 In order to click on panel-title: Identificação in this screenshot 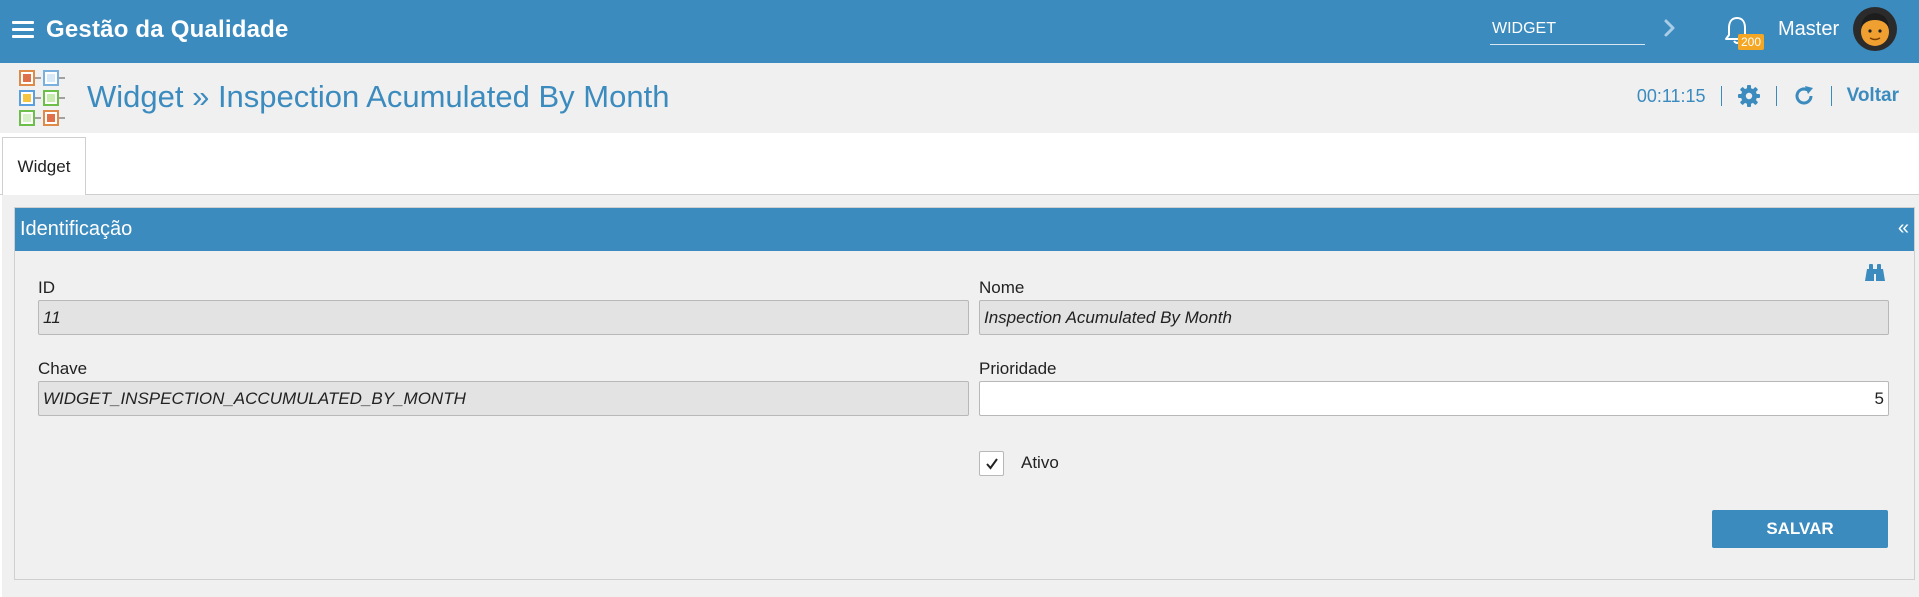, I will do `click(76, 229)`.